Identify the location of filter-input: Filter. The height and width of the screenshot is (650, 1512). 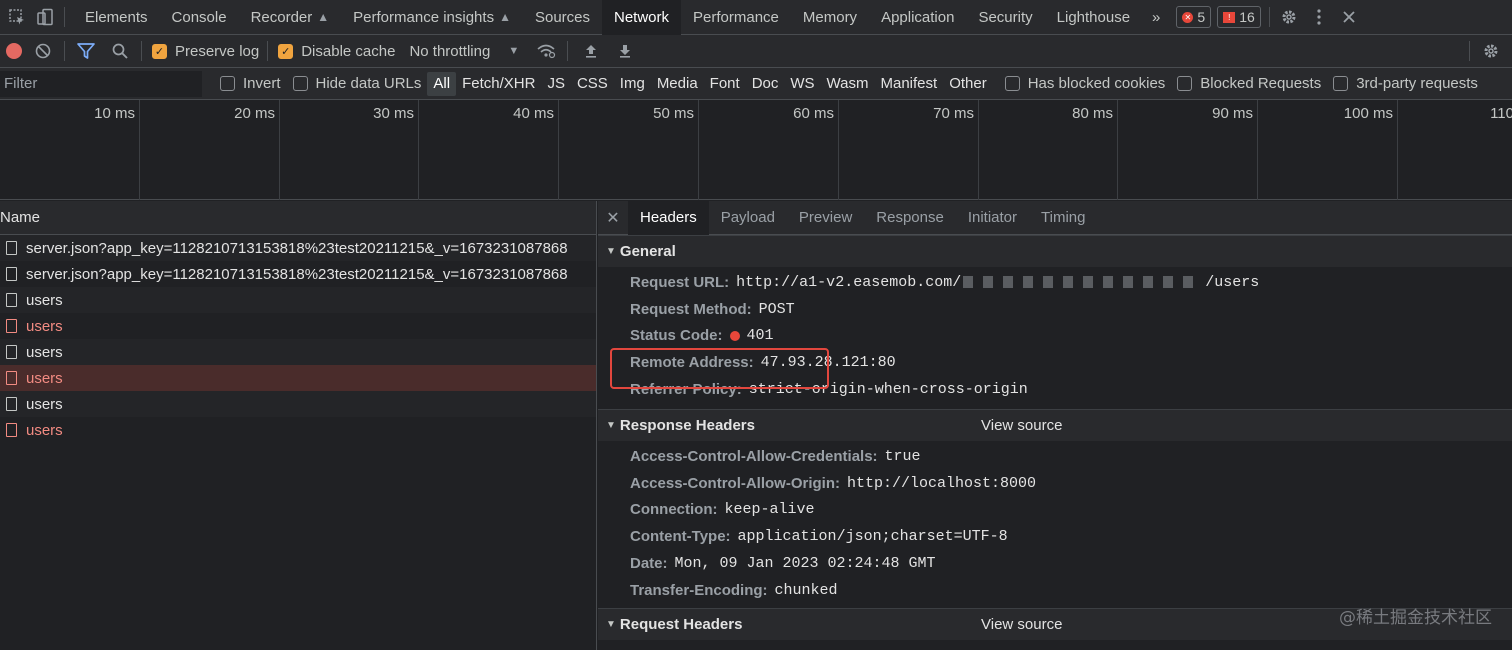
(101, 83).